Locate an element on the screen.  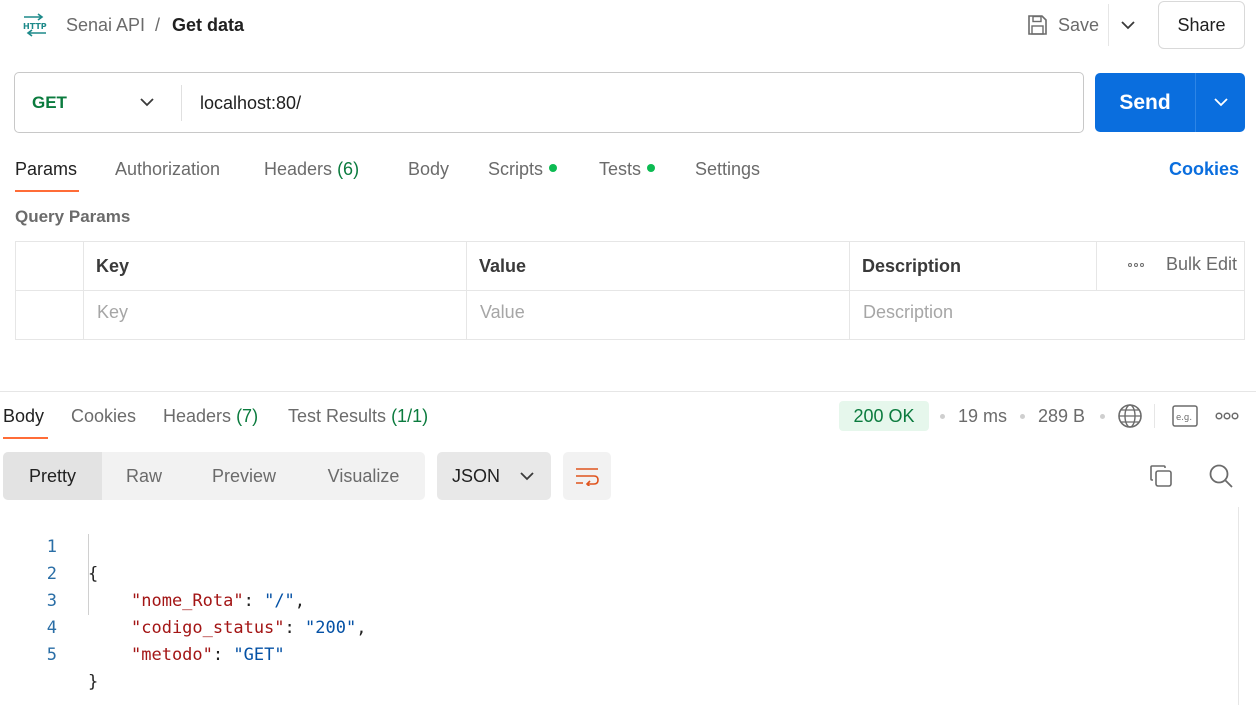
copy-icon is located at coordinates (1161, 476).